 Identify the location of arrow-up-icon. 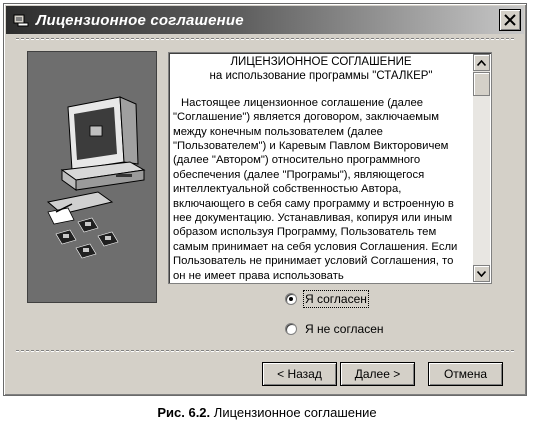
(481, 62).